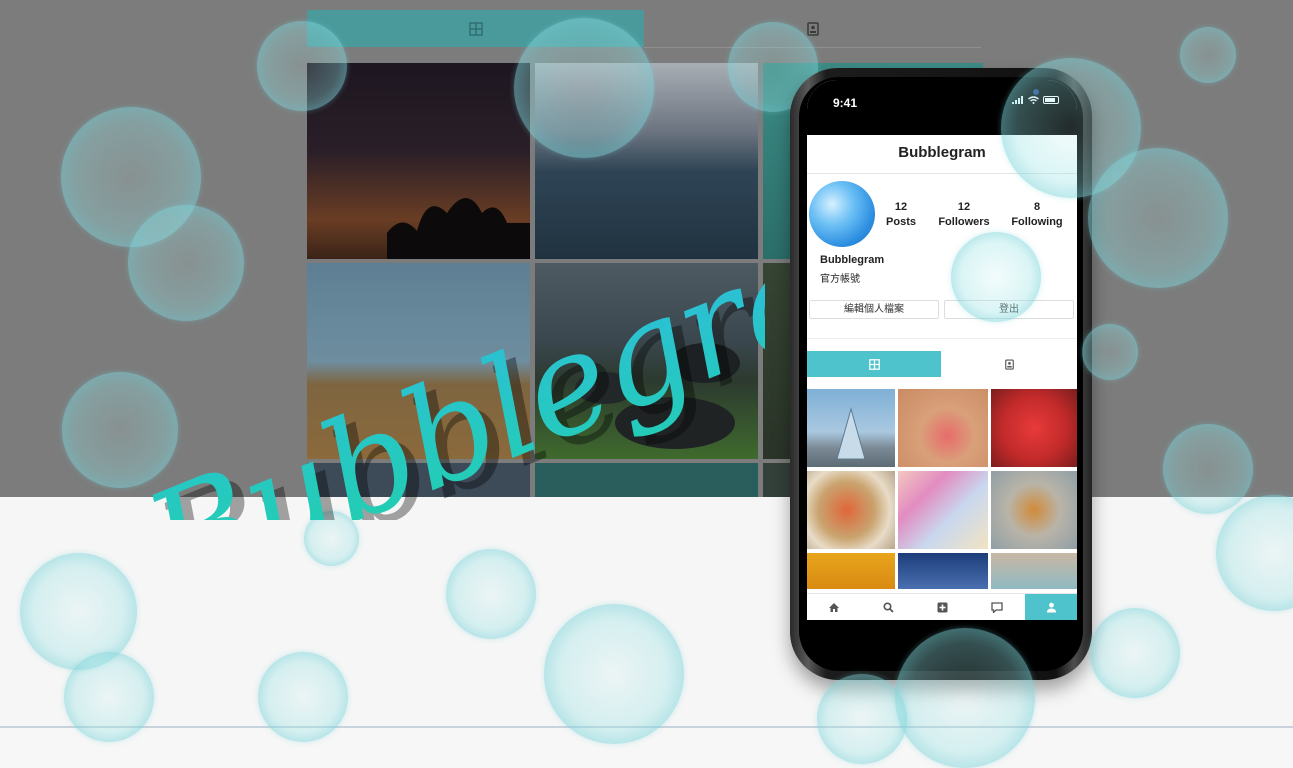 This screenshot has height=768, width=1293. I want to click on chat-icon, so click(997, 607).